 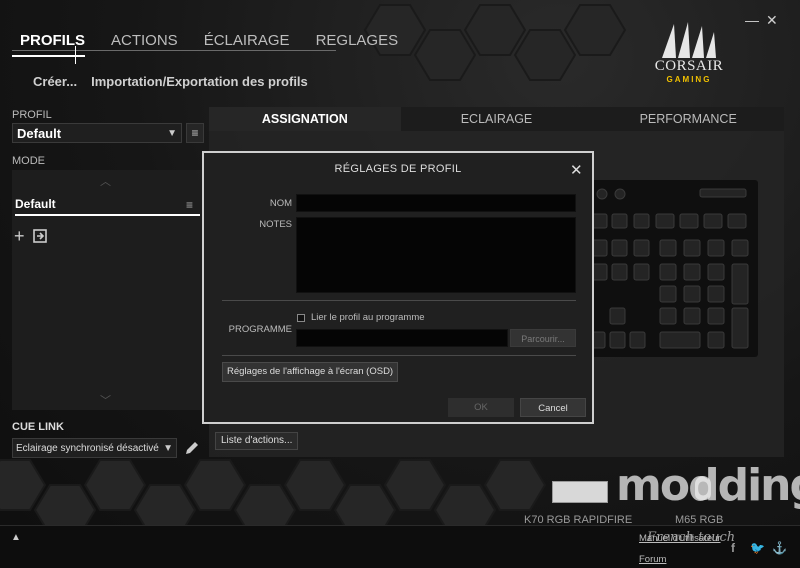 What do you see at coordinates (689, 66) in the screenshot?
I see `logo-brand: CORSAIR` at bounding box center [689, 66].